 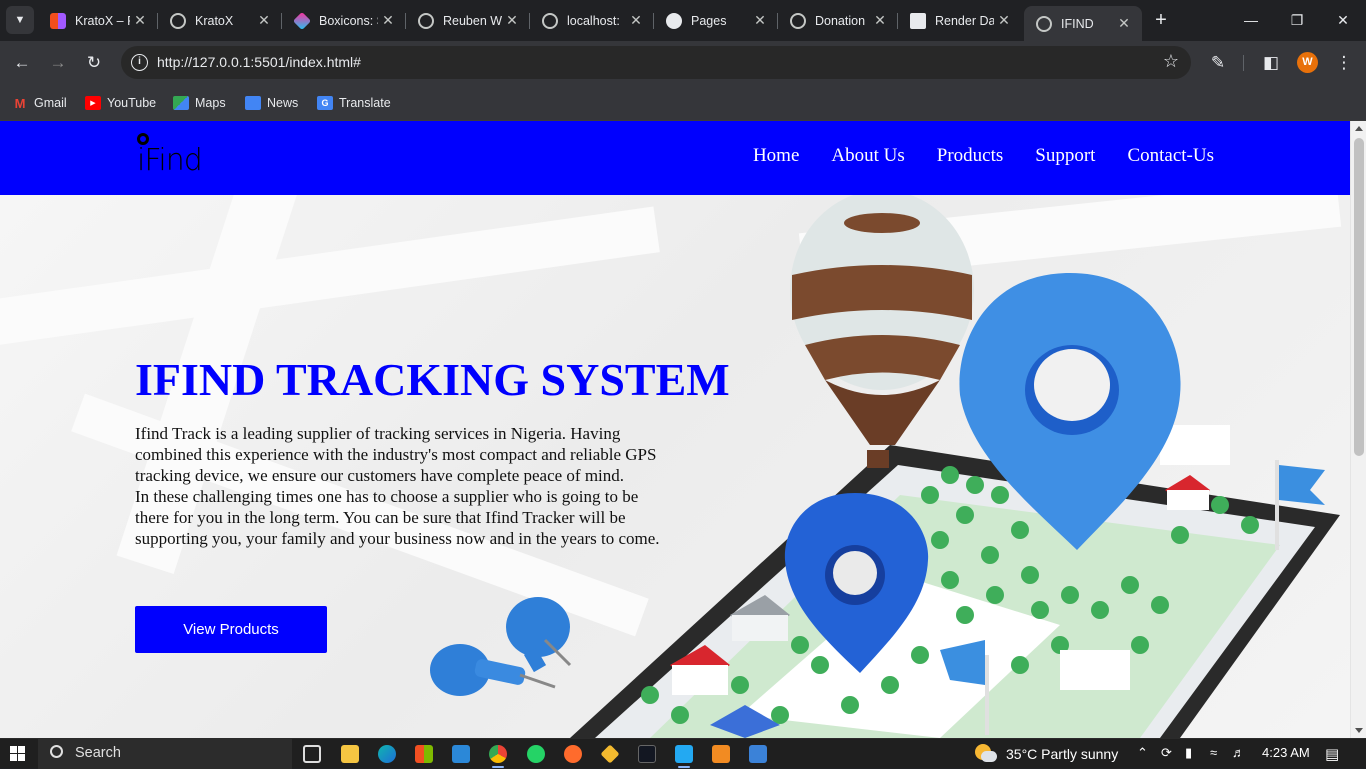 What do you see at coordinates (1083, 23) in the screenshot?
I see `tab-ifind: IFIND ✕` at bounding box center [1083, 23].